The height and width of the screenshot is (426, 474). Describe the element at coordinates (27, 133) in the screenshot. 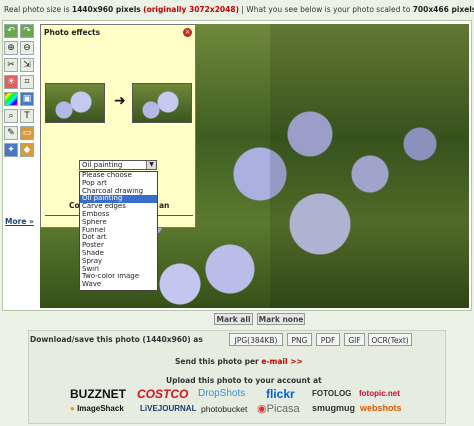

I see `eraser-icon: ▭` at that location.